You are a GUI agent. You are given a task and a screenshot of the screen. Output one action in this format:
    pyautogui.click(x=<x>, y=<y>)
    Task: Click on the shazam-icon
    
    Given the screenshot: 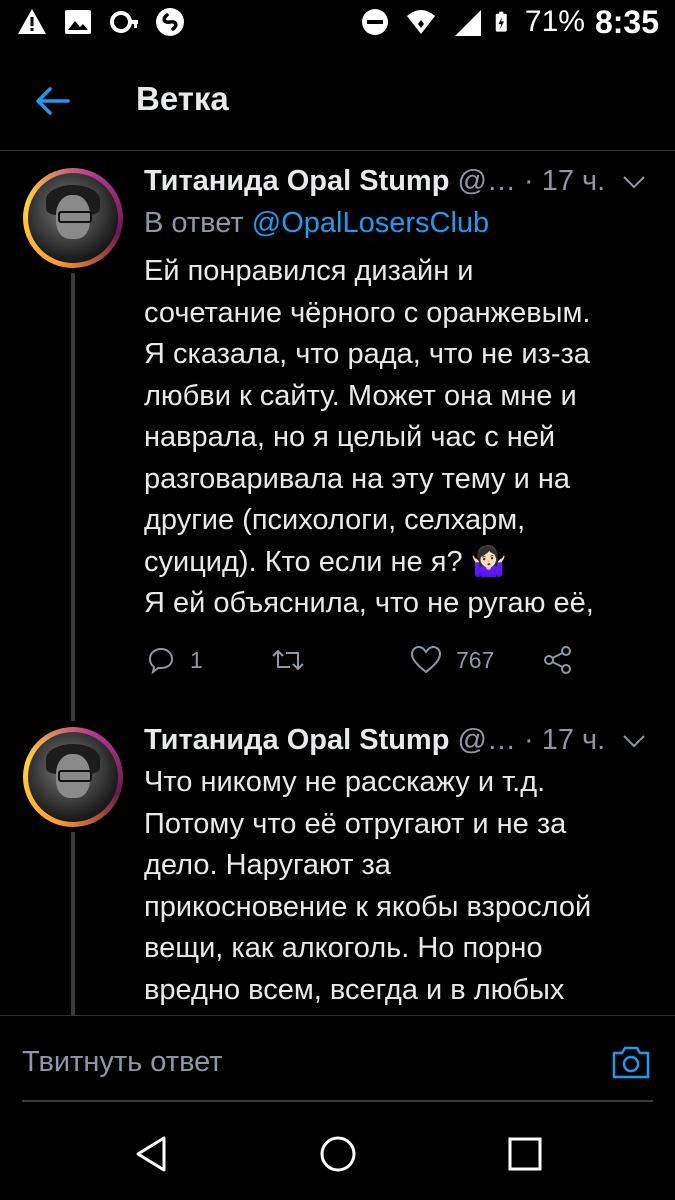 What is the action you would take?
    pyautogui.click(x=170, y=22)
    